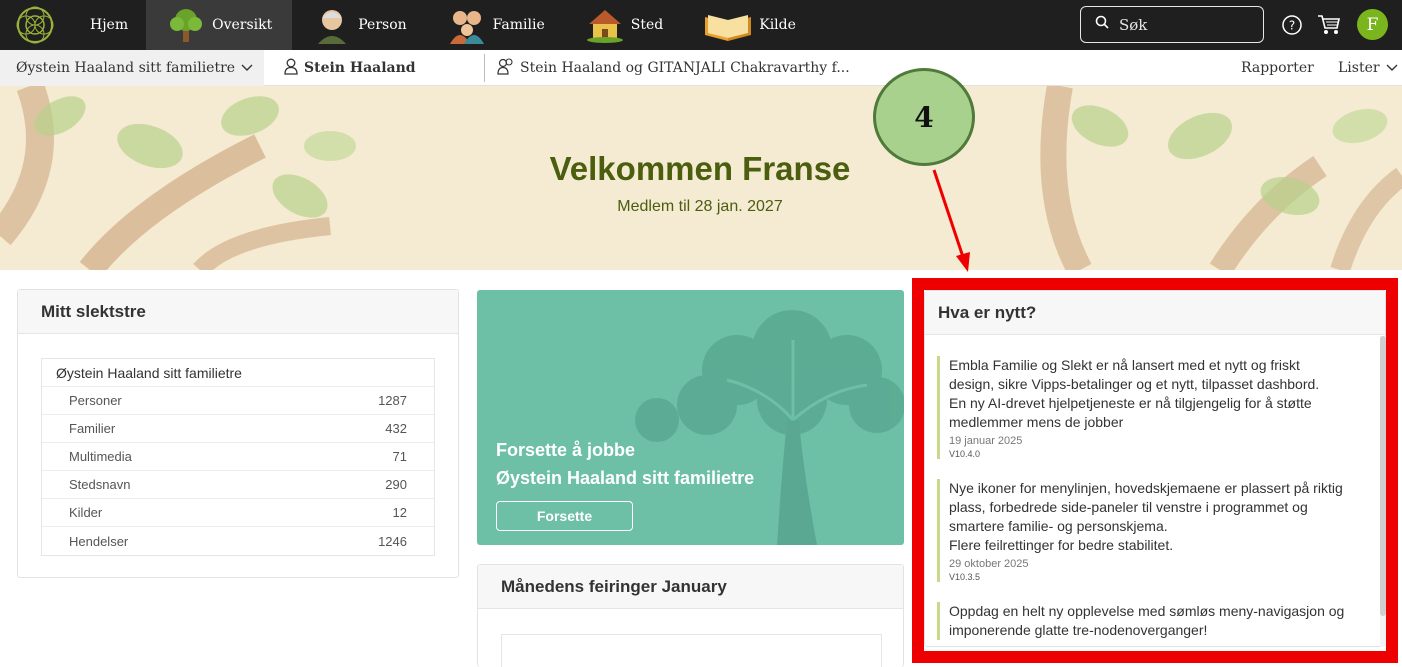 The height and width of the screenshot is (667, 1402). What do you see at coordinates (690, 615) in the screenshot?
I see `celebrations-card: Månedens feiringer January` at bounding box center [690, 615].